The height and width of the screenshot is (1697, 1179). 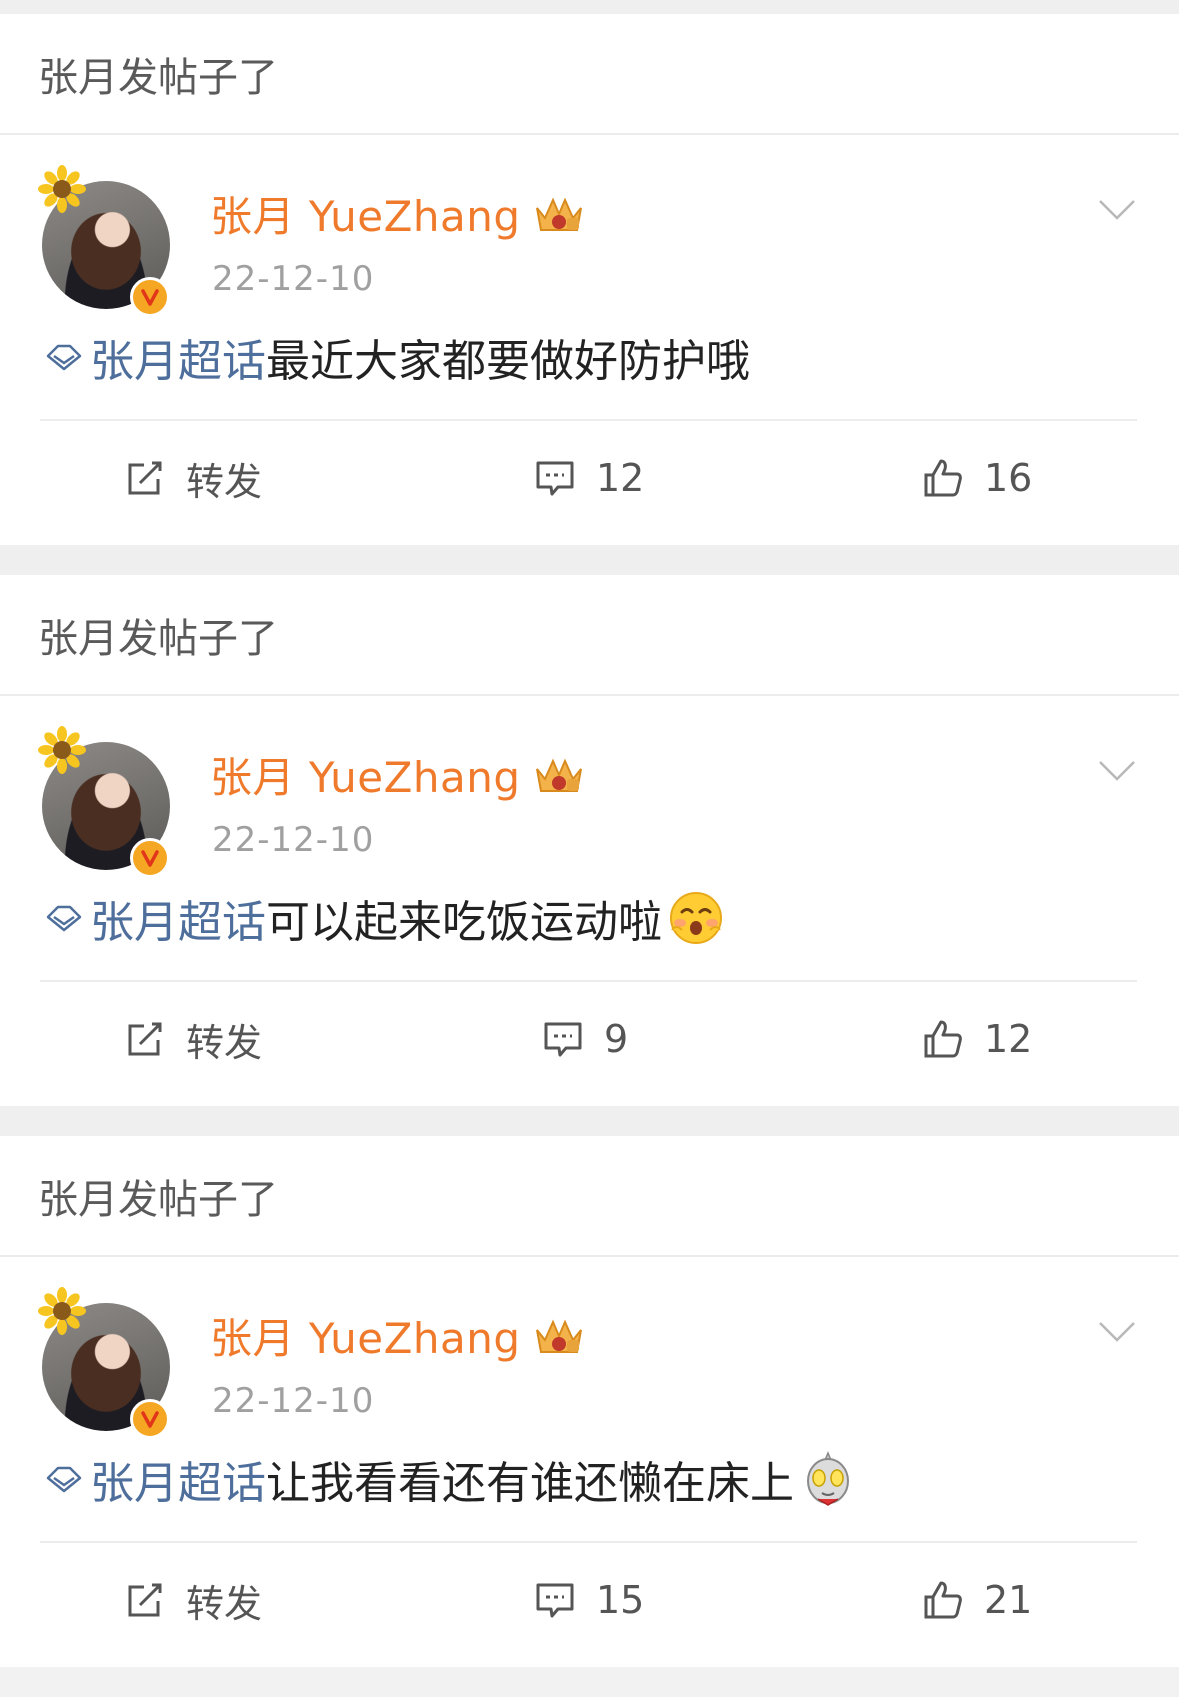 I want to click on comment-count: 9, so click(x=616, y=1039).